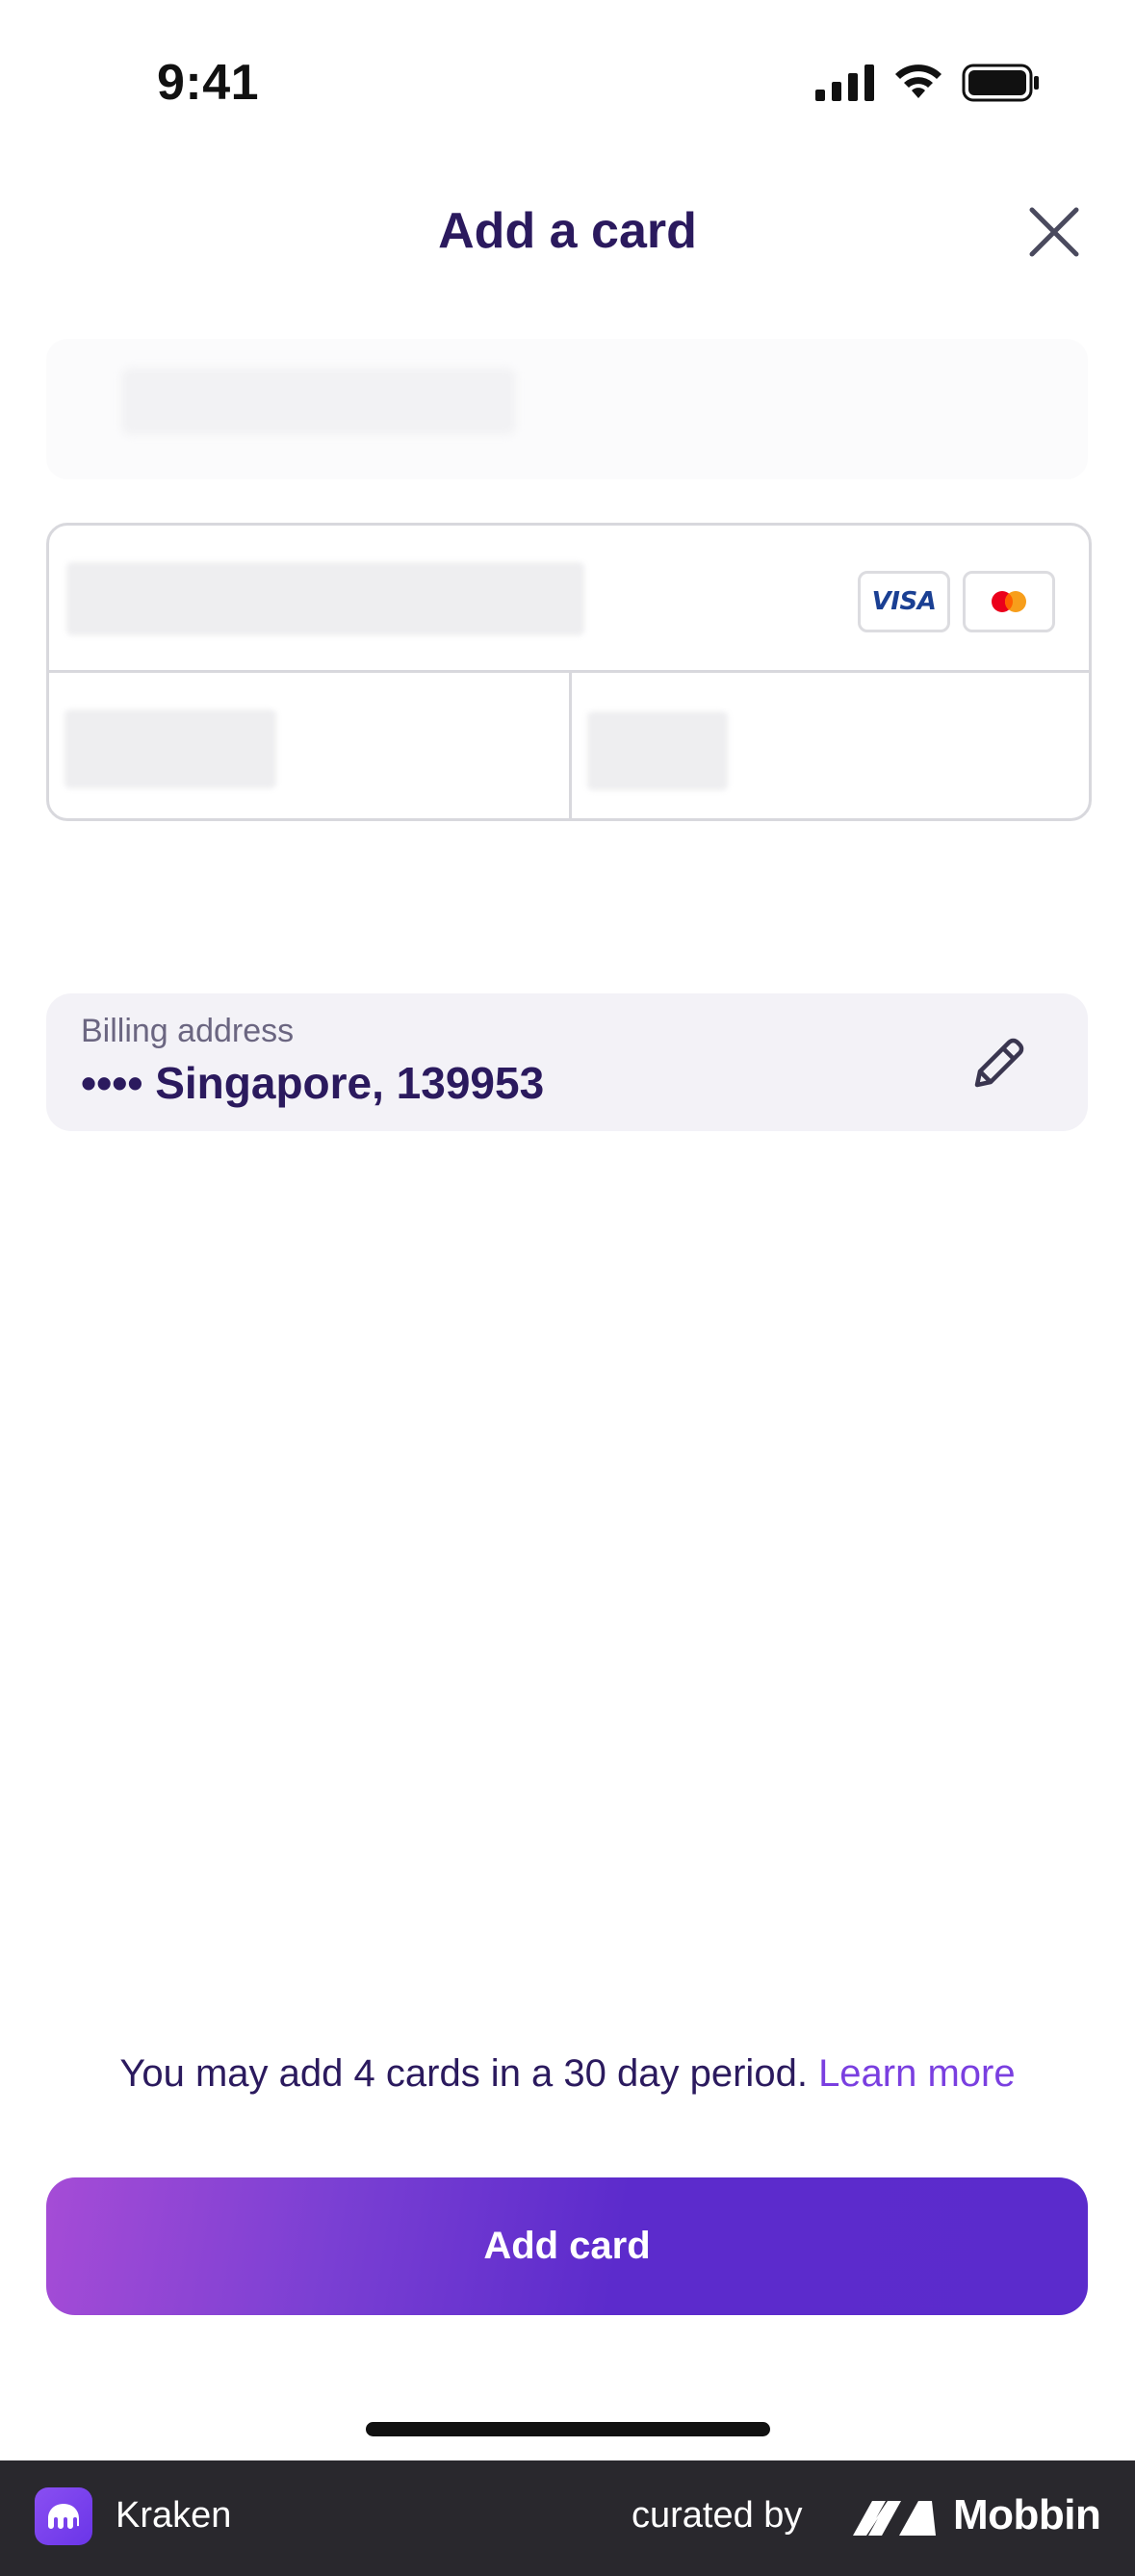 This screenshot has height=2576, width=1135. I want to click on footer-bar: Kraken curated by Mobbin, so click(567, 2518).